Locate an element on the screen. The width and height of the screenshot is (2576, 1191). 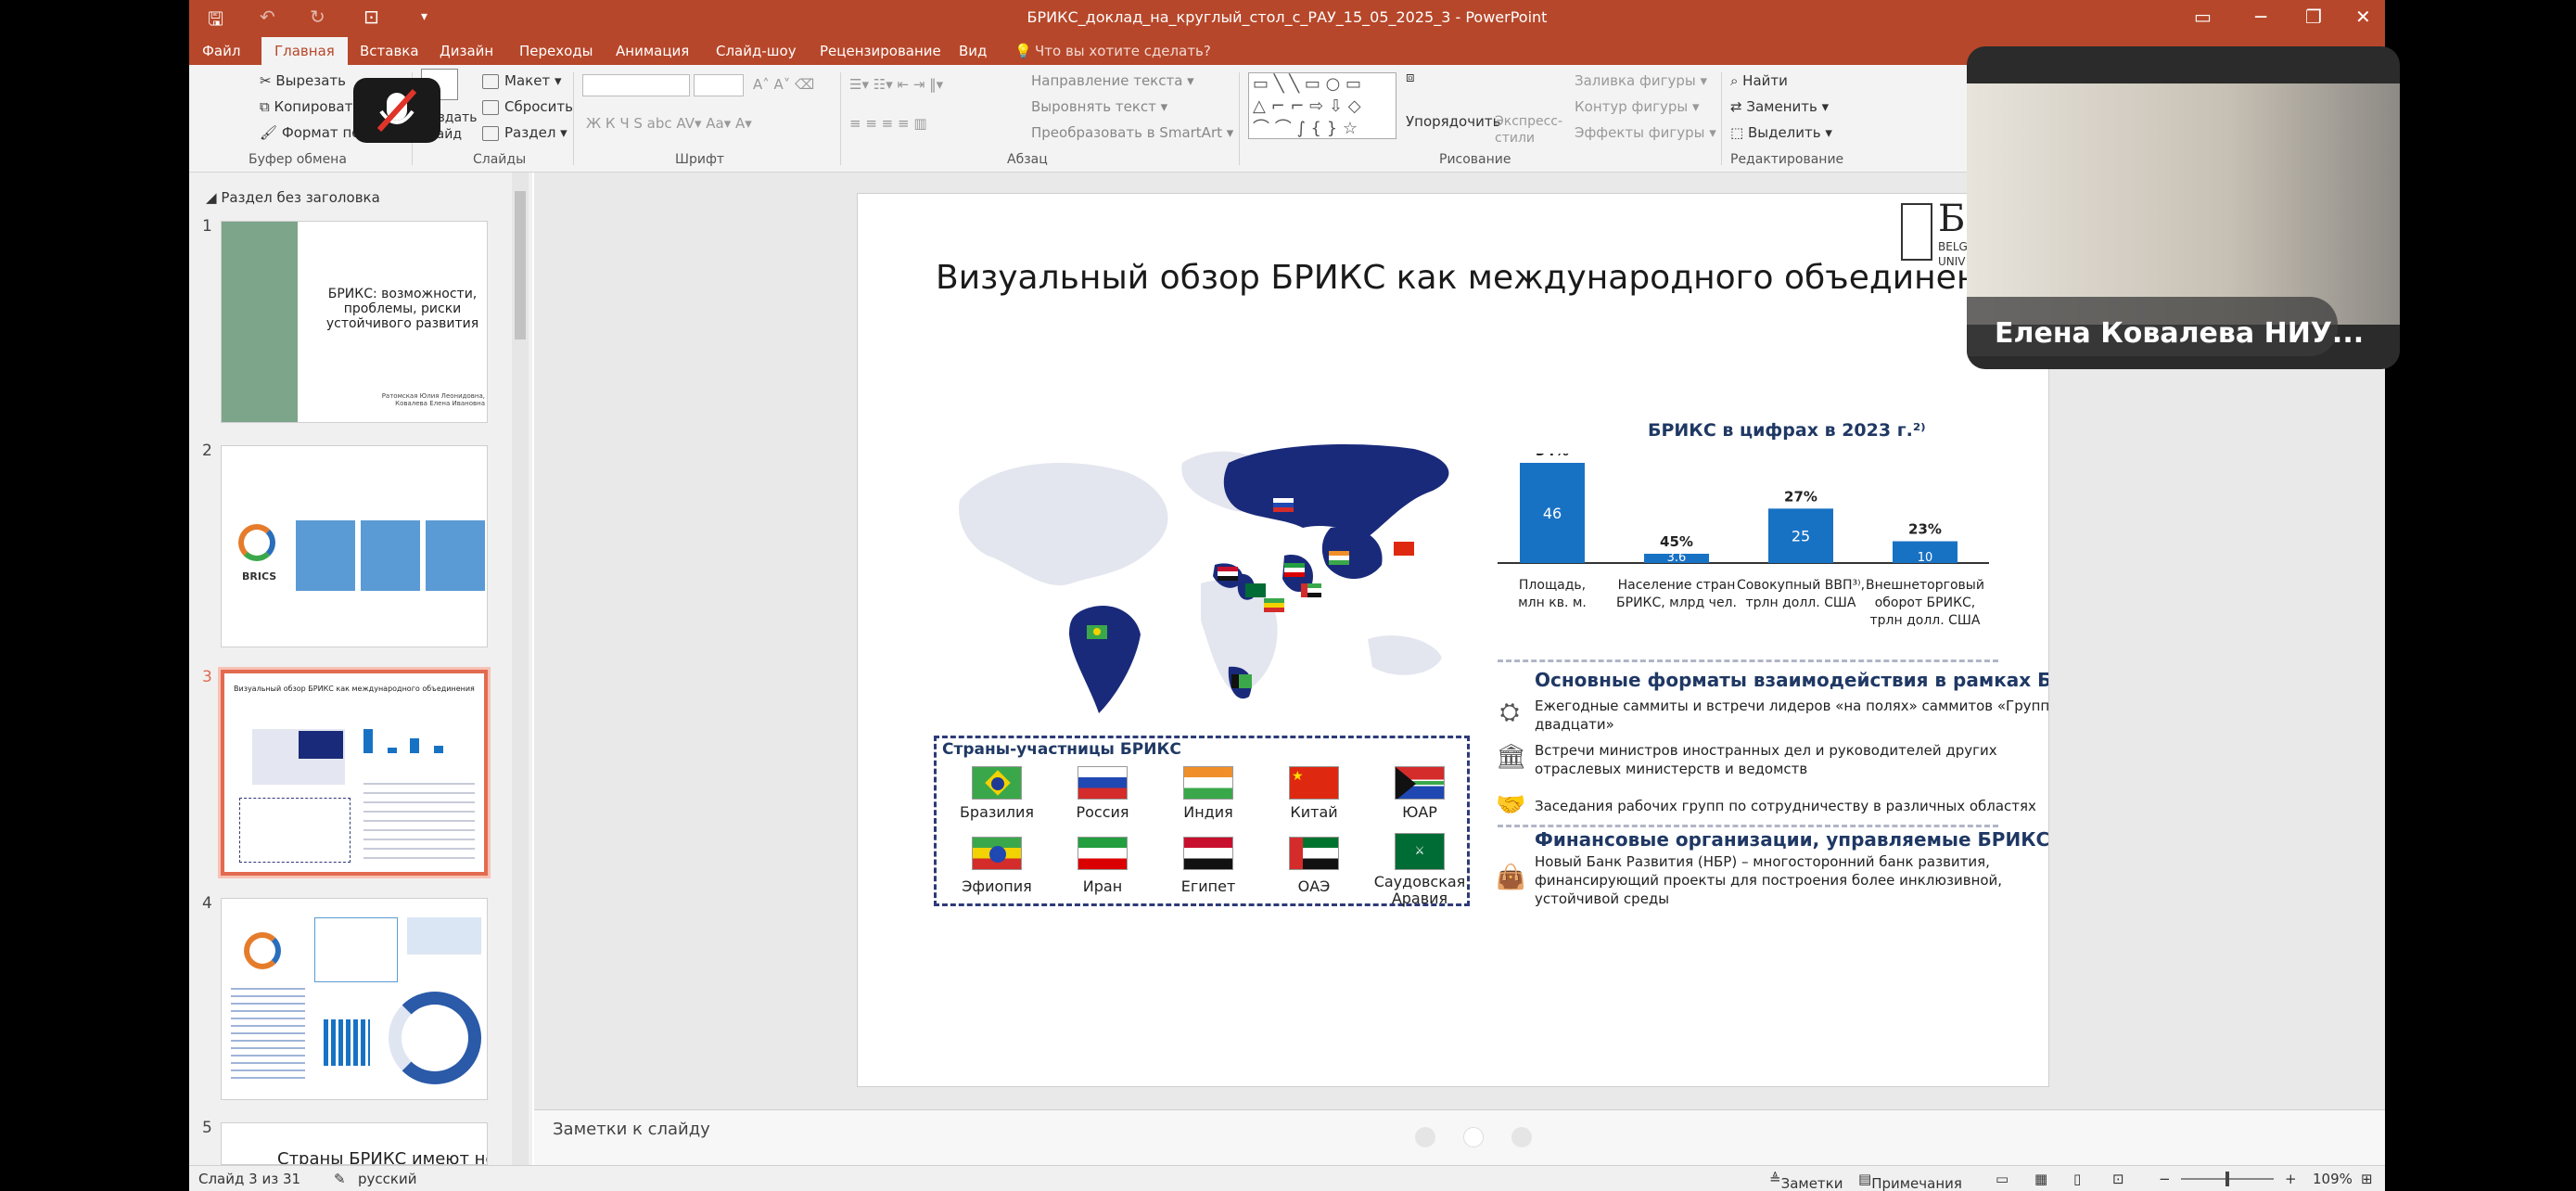
close-icon: ✕ is located at coordinates (2363, 17).